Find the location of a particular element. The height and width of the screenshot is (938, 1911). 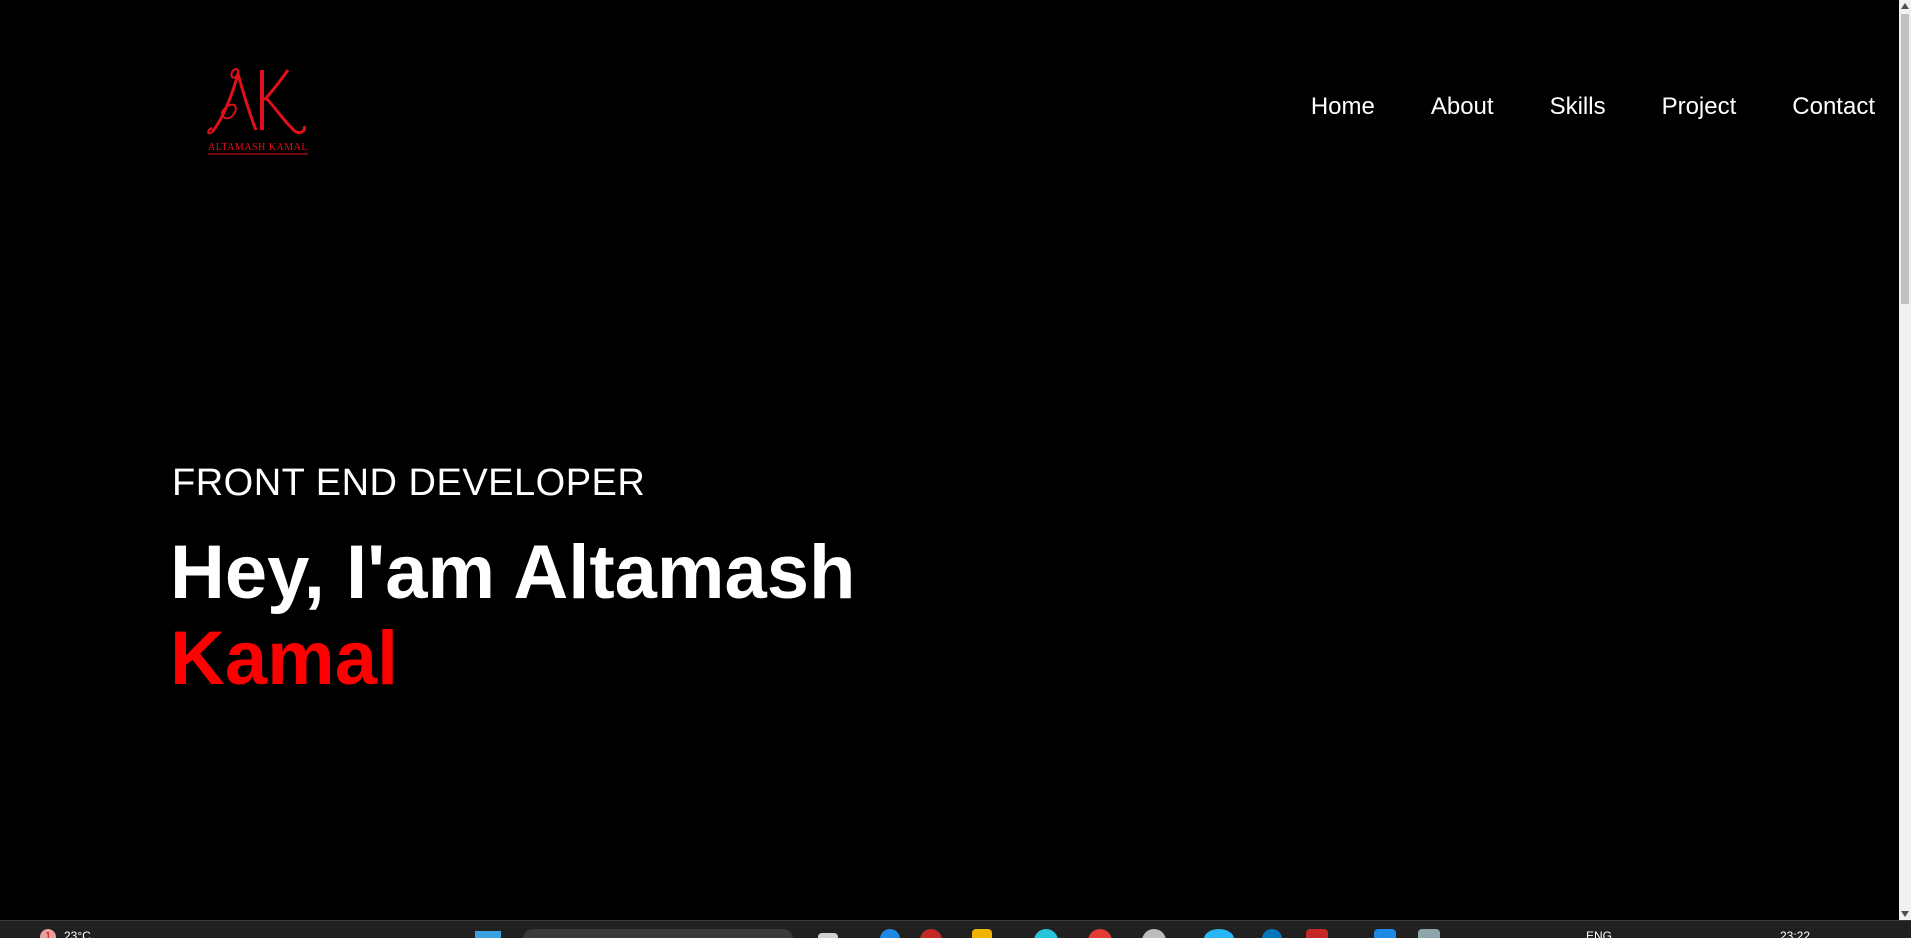

logo-caption: ALTAMASH KAMAL is located at coordinates (258, 147).